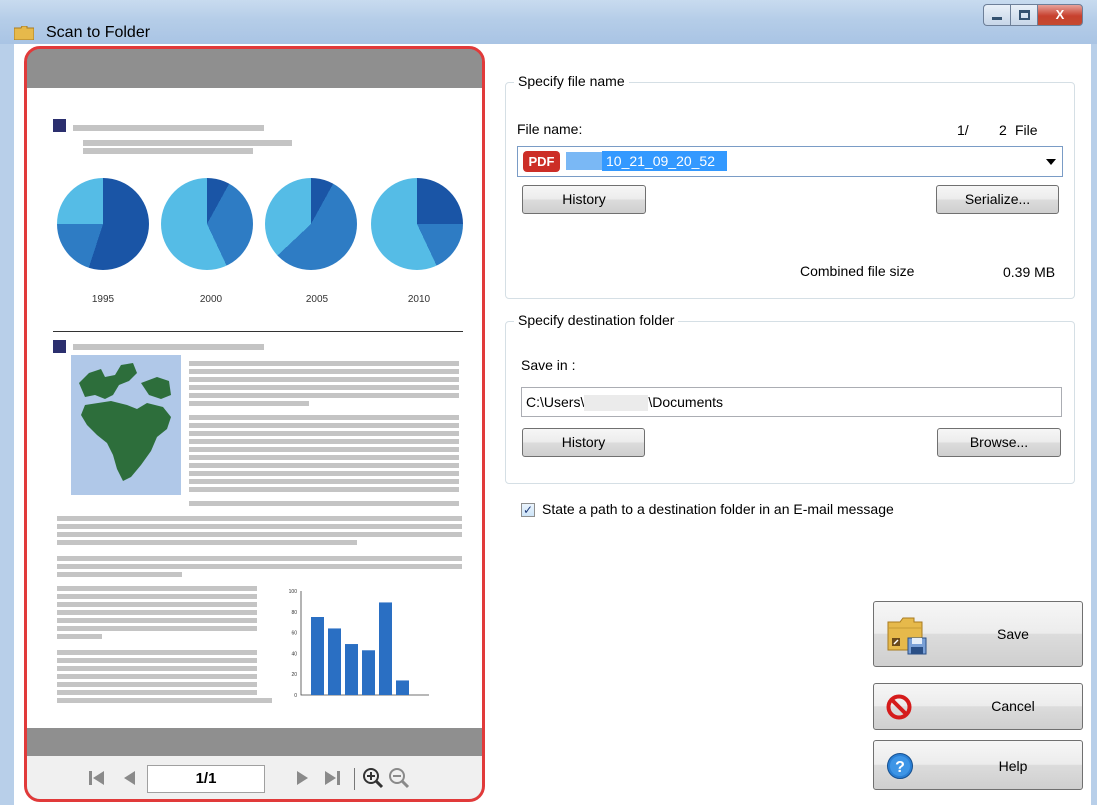 The image size is (1097, 805). What do you see at coordinates (311, 224) in the screenshot?
I see `pie-chart-2005` at bounding box center [311, 224].